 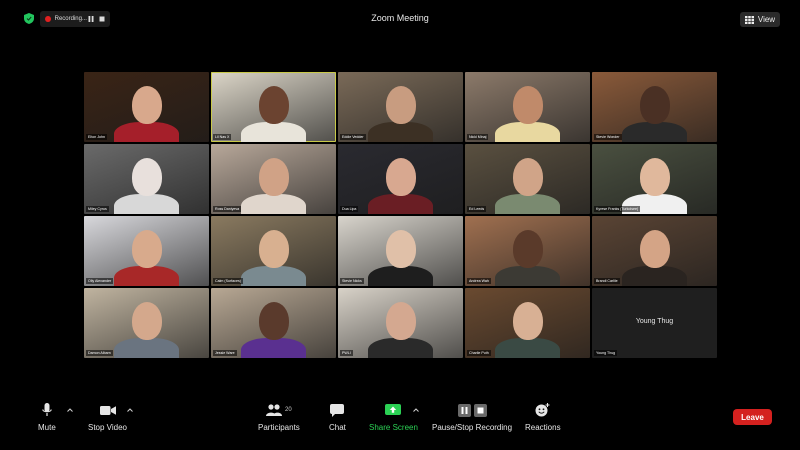 What do you see at coordinates (353, 137) in the screenshot?
I see `participant-name: Eddie Vedder` at bounding box center [353, 137].